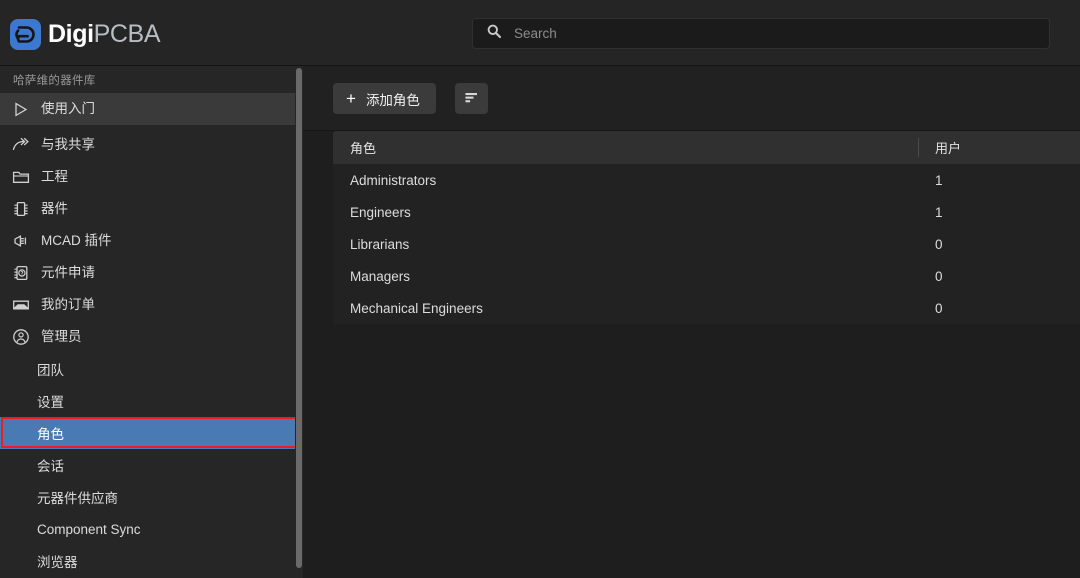 The image size is (1080, 578). Describe the element at coordinates (380, 276) in the screenshot. I see `cell-role: Managers` at that location.